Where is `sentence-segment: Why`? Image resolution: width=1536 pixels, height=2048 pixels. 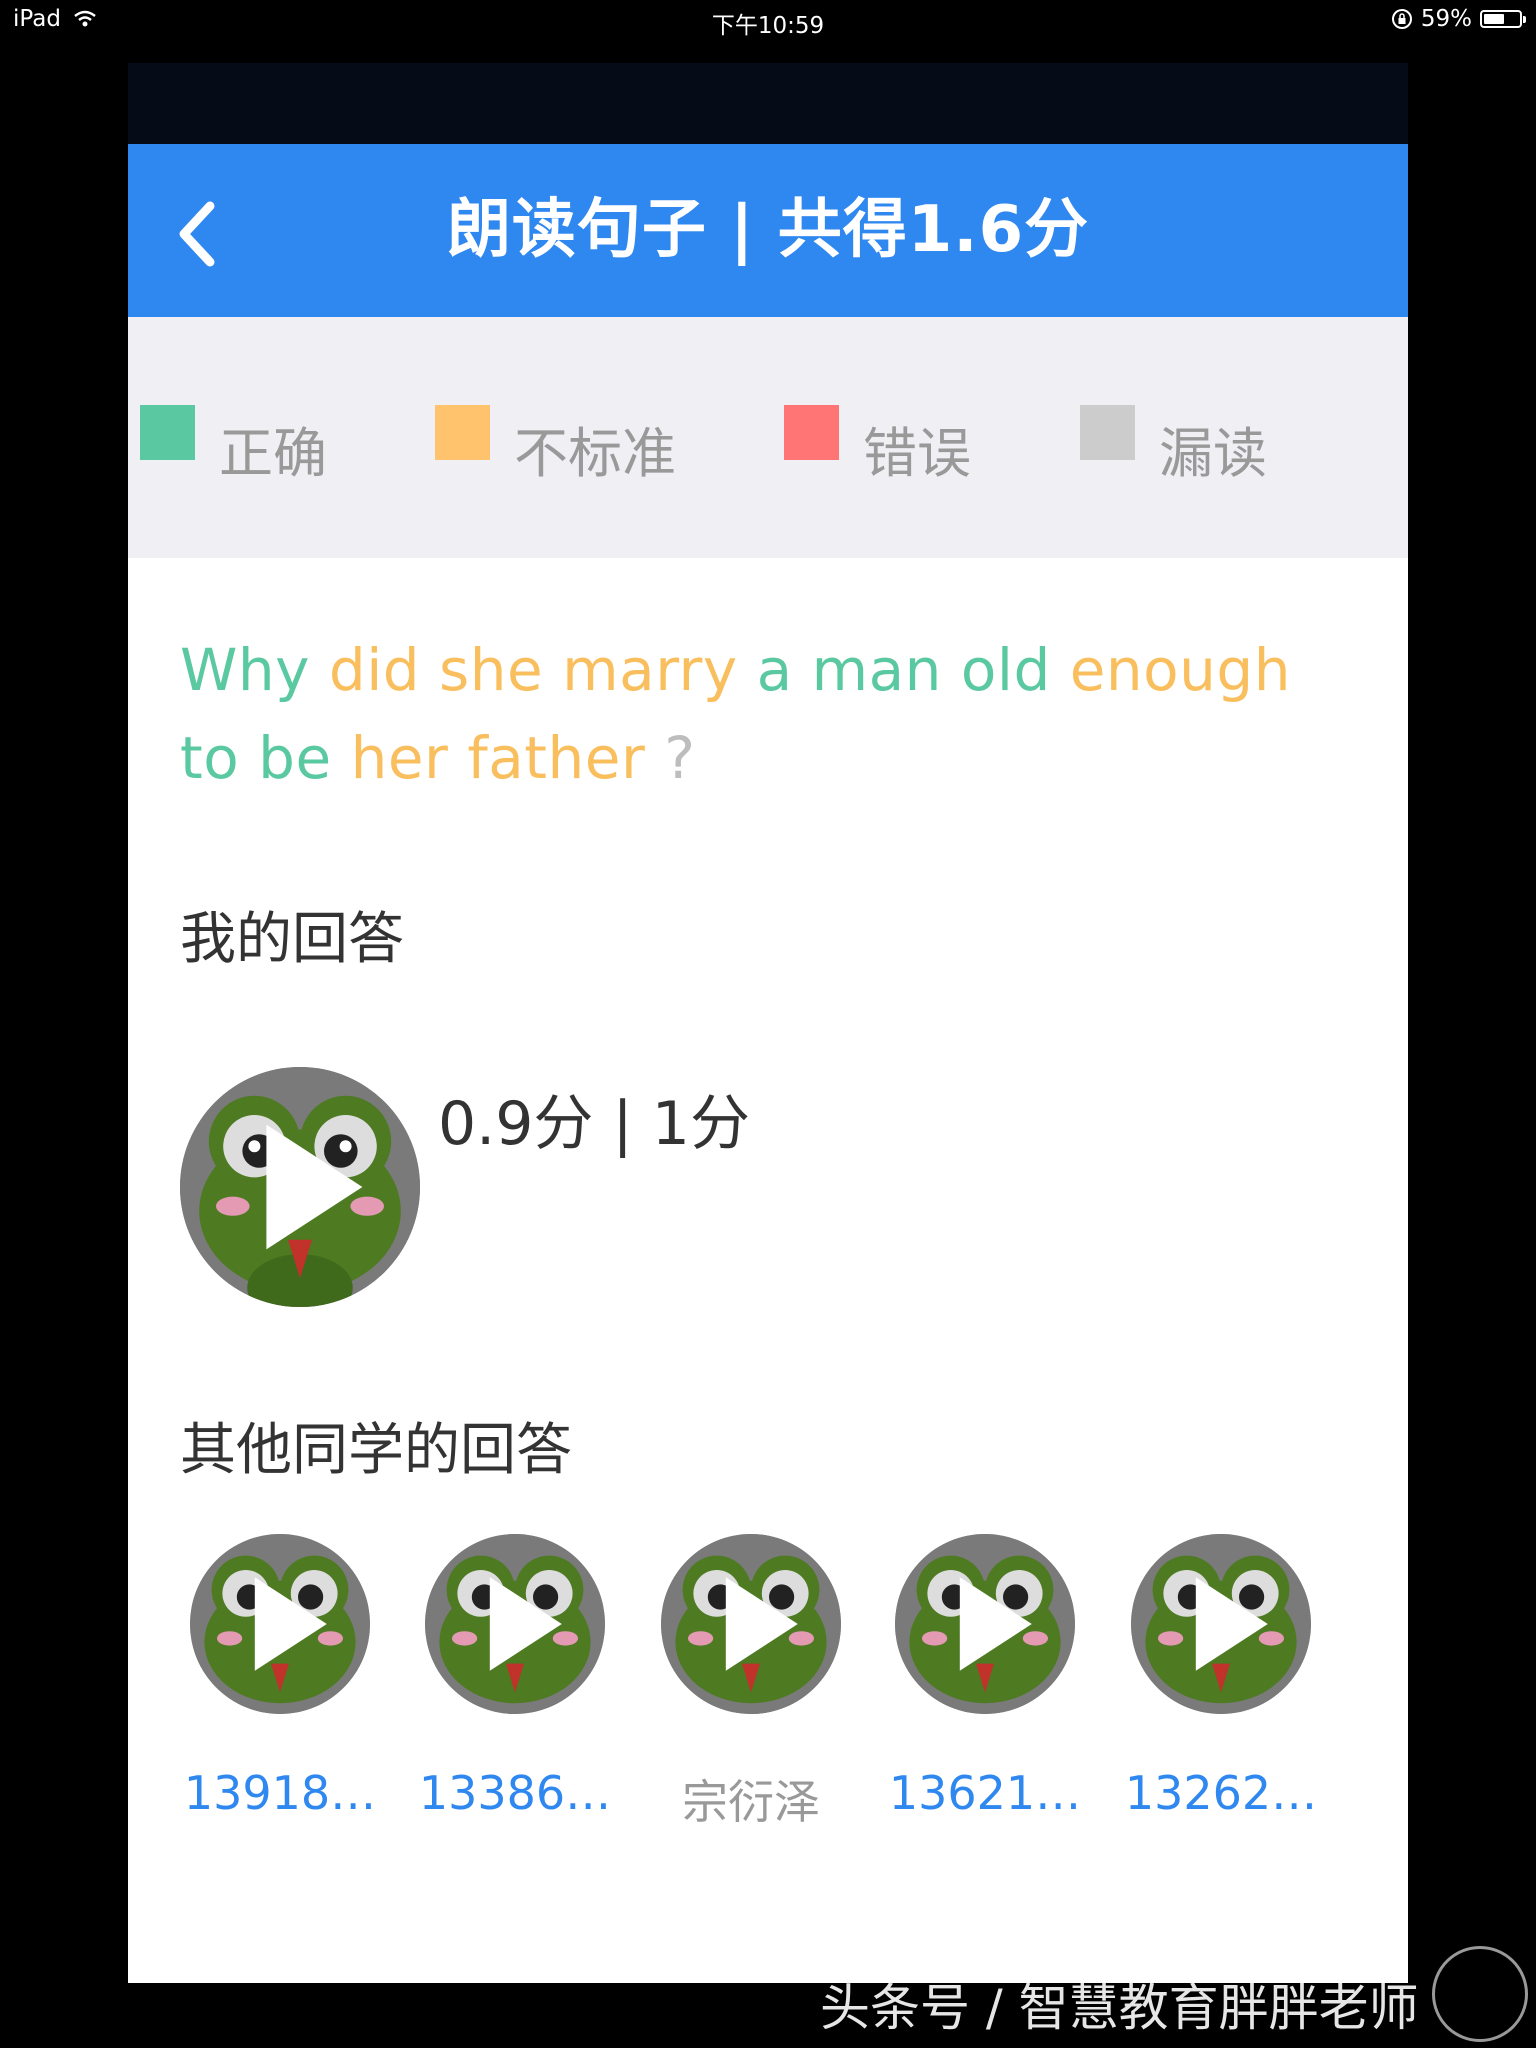
sentence-segment: Why is located at coordinates (245, 670).